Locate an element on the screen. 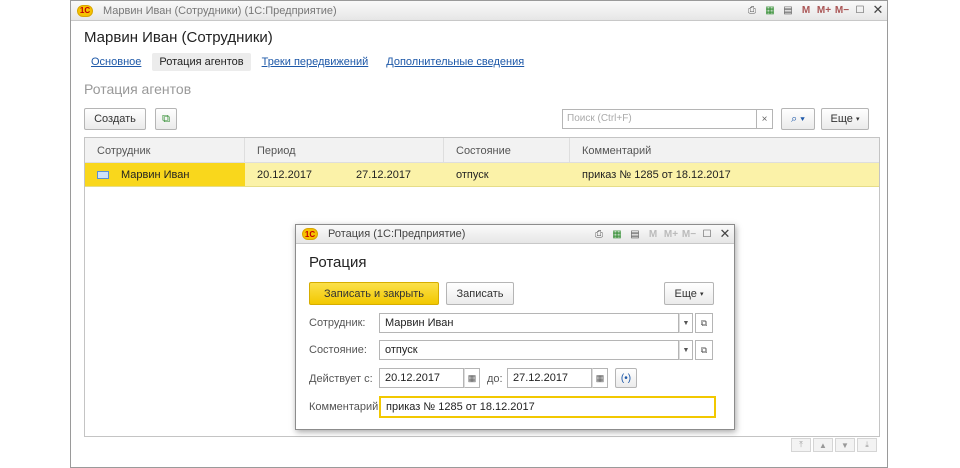  record-icon is located at coordinates (103, 174).